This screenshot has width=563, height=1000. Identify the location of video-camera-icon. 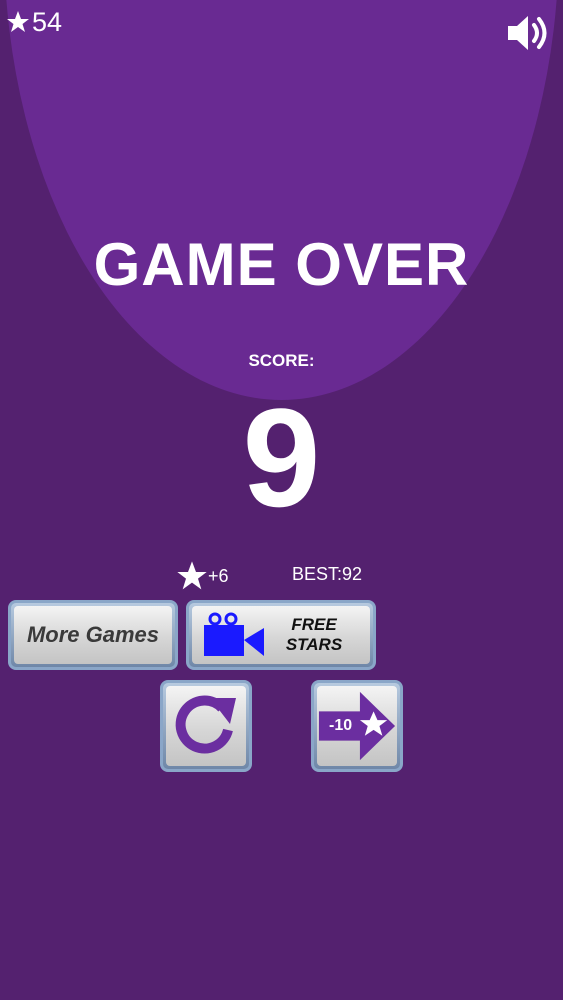
(234, 634).